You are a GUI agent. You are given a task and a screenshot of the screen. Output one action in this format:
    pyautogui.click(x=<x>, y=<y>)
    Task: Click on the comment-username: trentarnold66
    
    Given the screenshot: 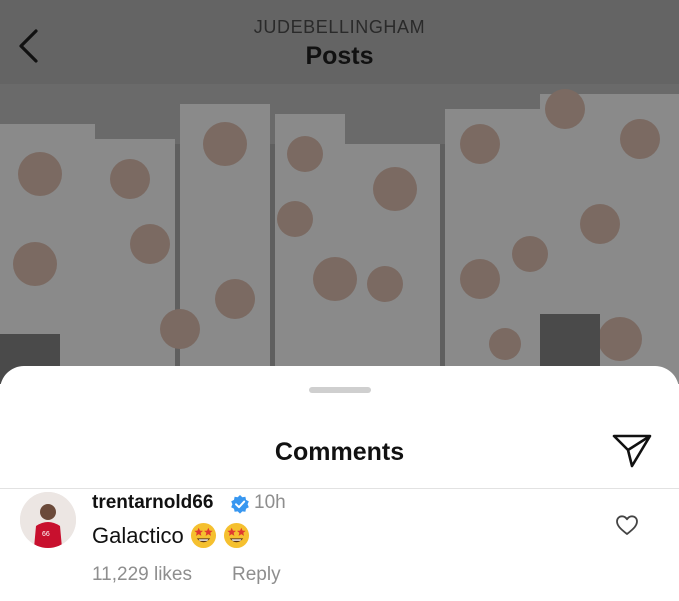 What is the action you would take?
    pyautogui.click(x=152, y=503)
    